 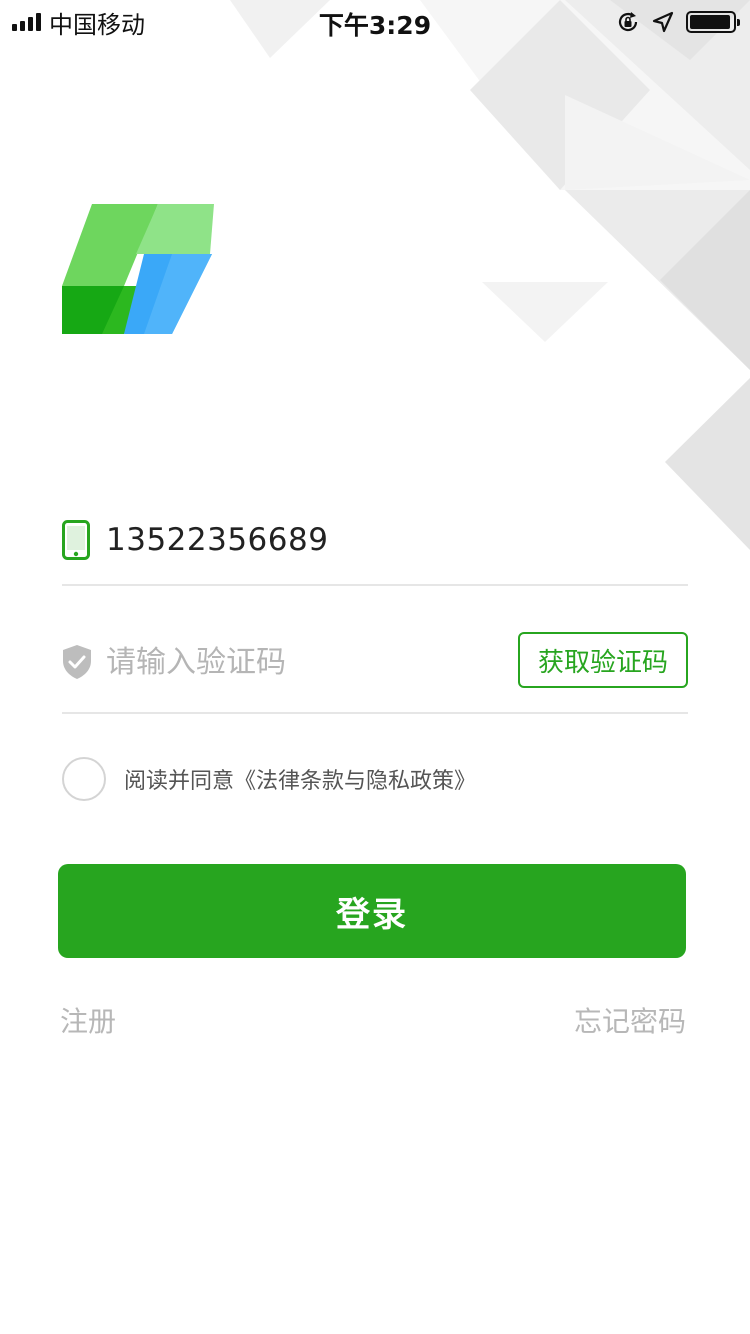 What do you see at coordinates (628, 22) in the screenshot?
I see `orientation-lock-icon` at bounding box center [628, 22].